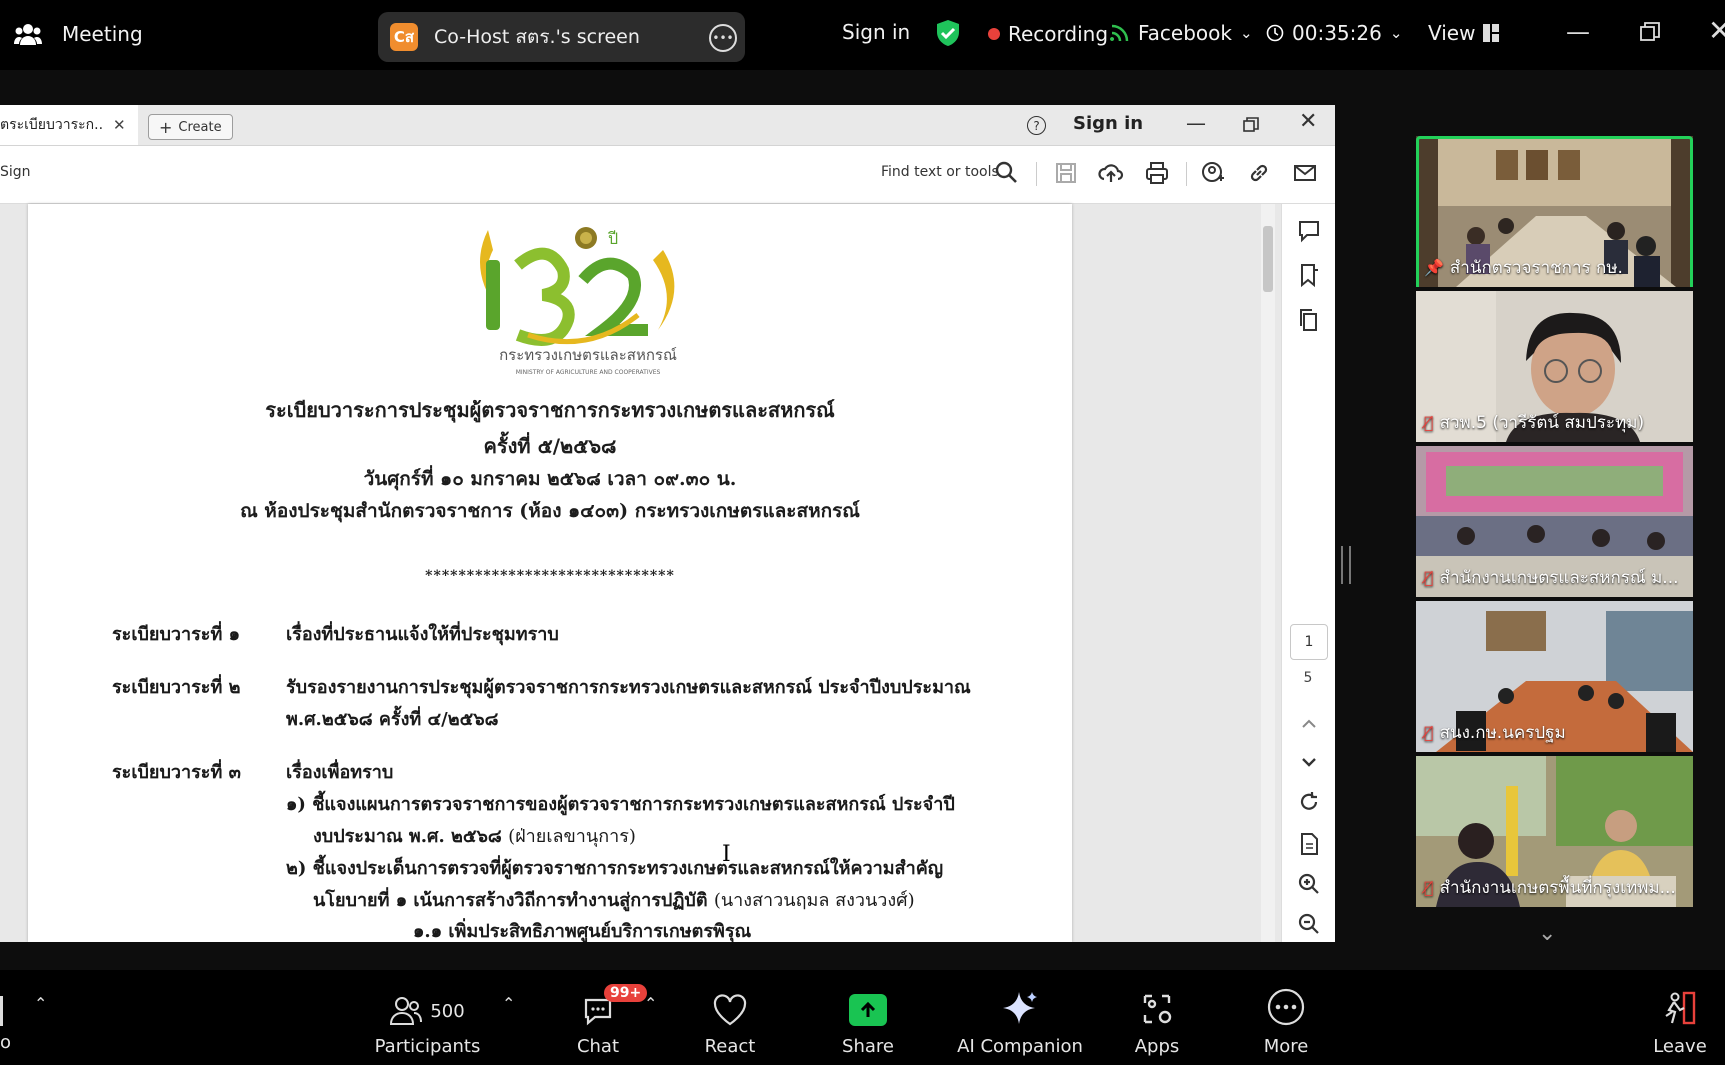 The width and height of the screenshot is (1725, 1065). I want to click on zoom-in-icon, so click(1309, 884).